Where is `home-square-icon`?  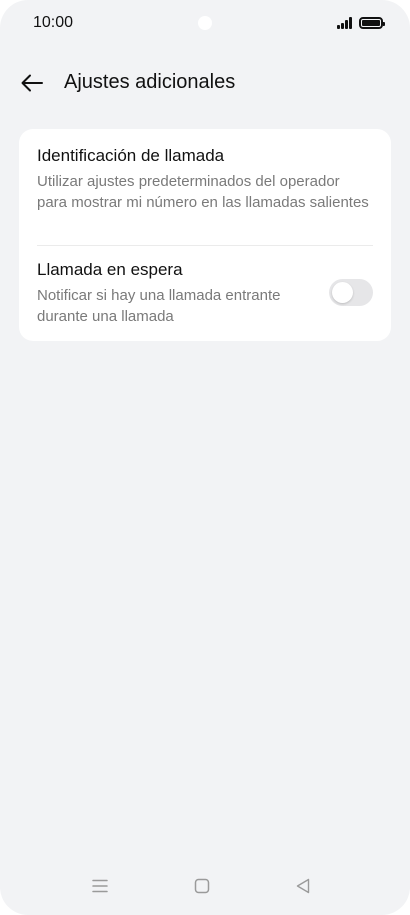 home-square-icon is located at coordinates (202, 886).